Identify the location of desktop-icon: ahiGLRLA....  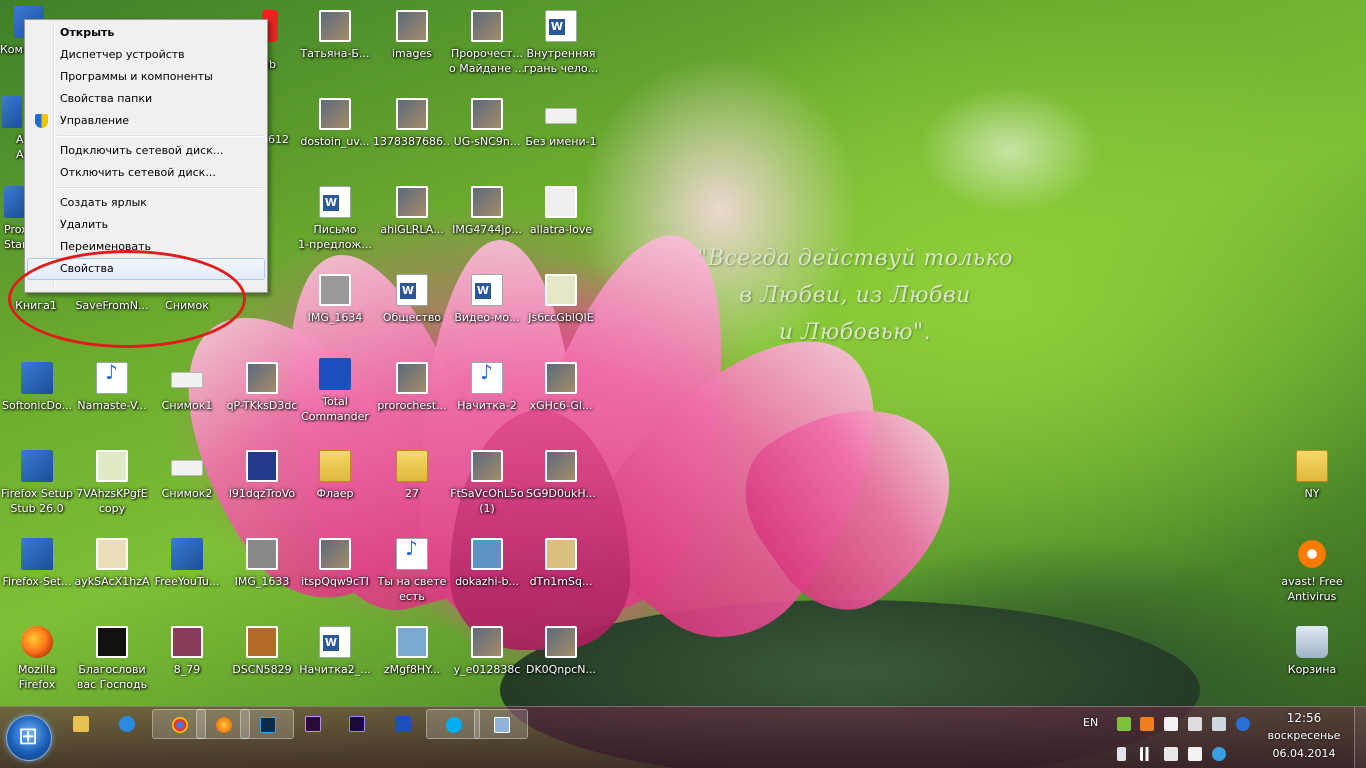
(412, 211).